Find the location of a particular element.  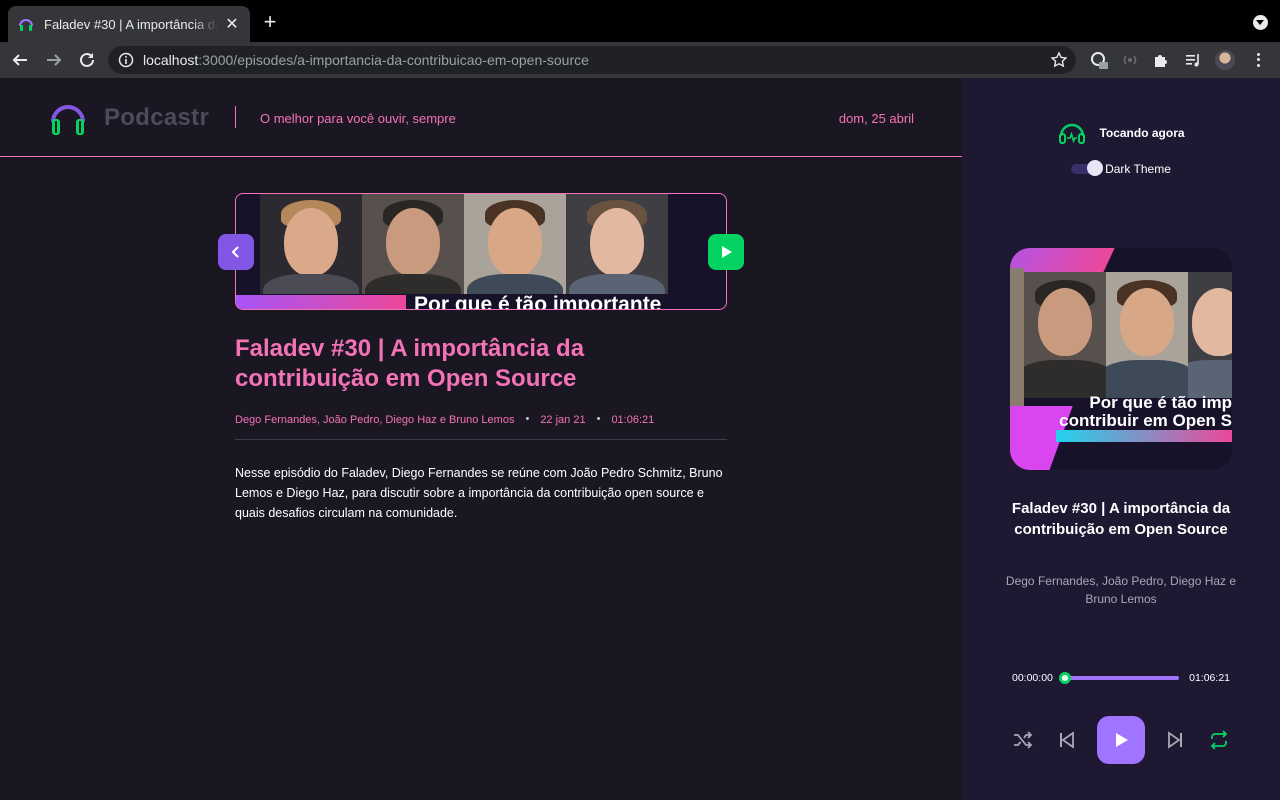

forward-nav-icon is located at coordinates (54, 60).